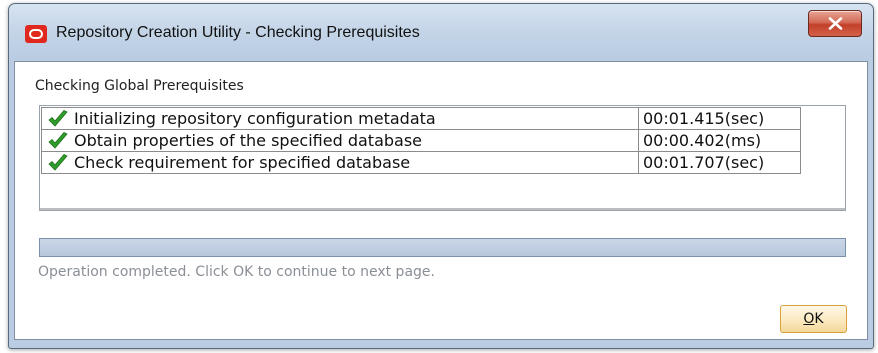 The width and height of the screenshot is (878, 353). I want to click on section-title: Checking Global Prerequisites, so click(139, 86).